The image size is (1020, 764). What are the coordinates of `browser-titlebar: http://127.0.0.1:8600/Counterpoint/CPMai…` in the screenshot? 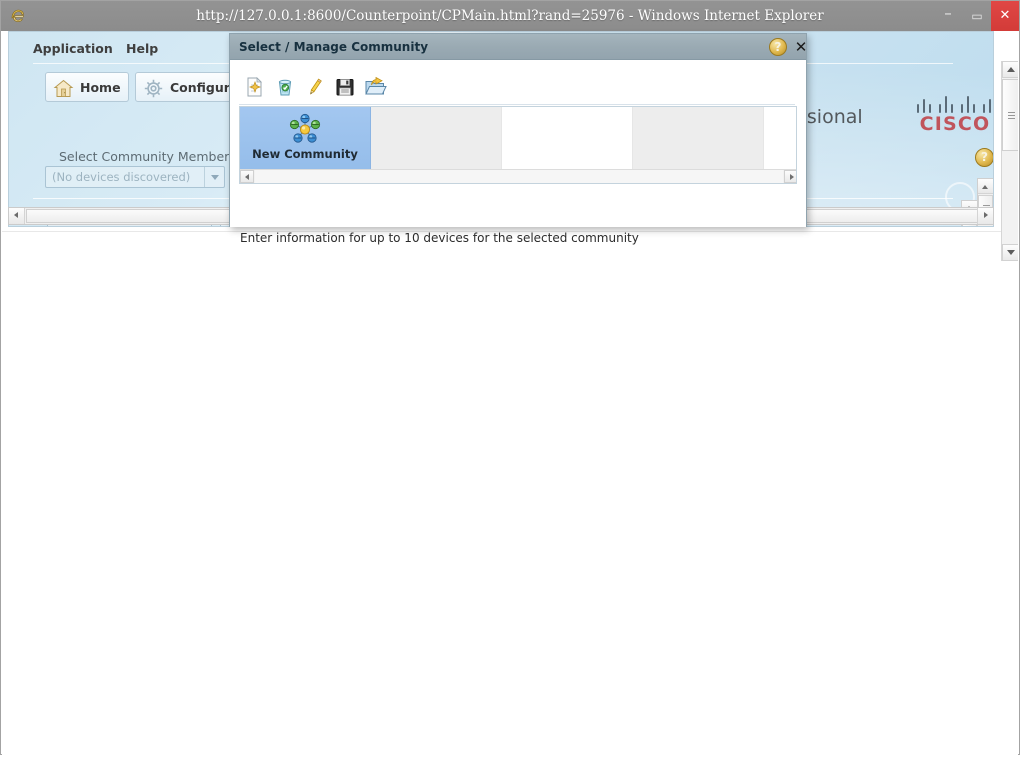 It's located at (510, 16).